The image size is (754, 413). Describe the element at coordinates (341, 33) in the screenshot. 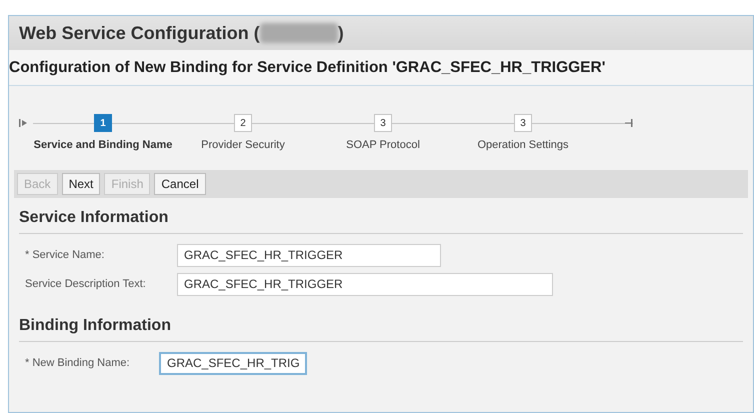

I see `window-title: )` at that location.